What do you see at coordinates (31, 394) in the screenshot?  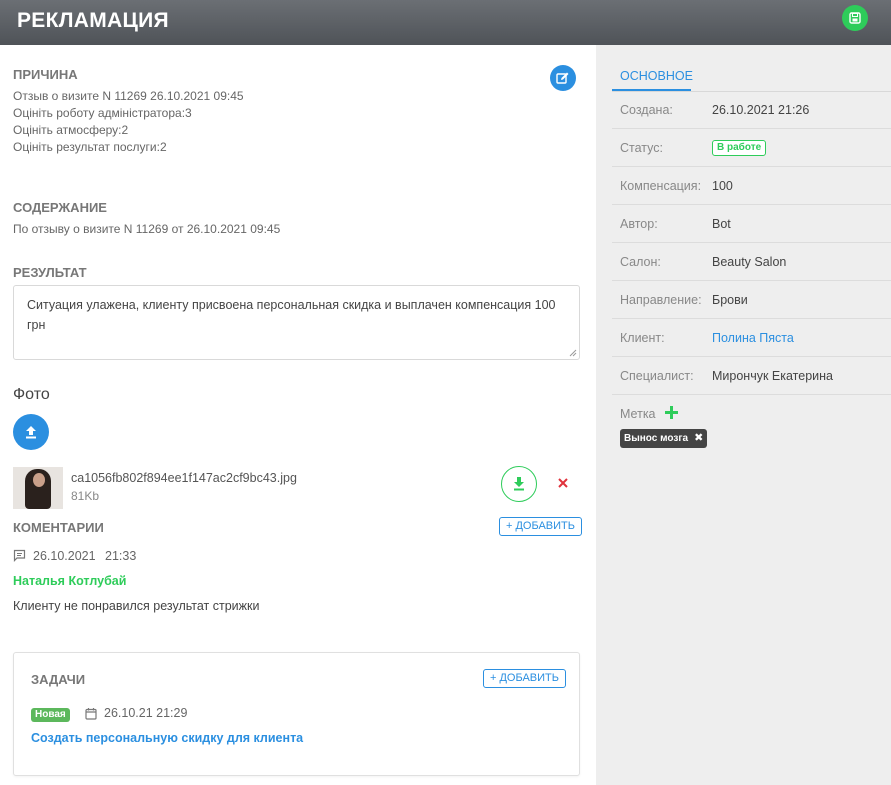 I see `photo-title: Фото` at bounding box center [31, 394].